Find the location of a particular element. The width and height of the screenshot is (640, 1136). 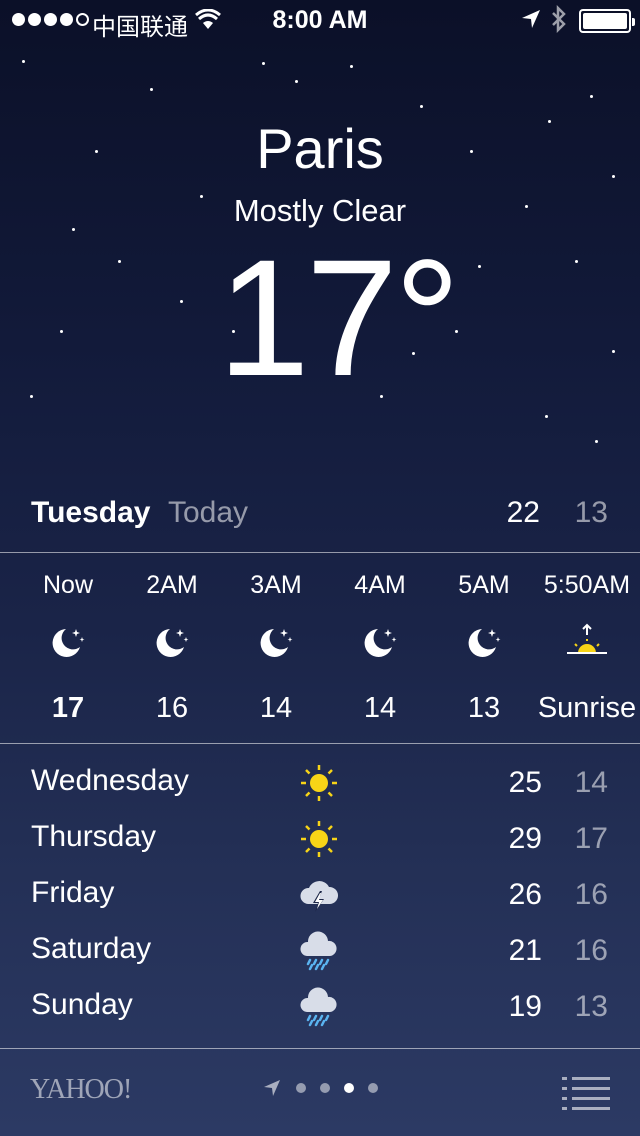

hour-temperature: 13 is located at coordinates (484, 708).